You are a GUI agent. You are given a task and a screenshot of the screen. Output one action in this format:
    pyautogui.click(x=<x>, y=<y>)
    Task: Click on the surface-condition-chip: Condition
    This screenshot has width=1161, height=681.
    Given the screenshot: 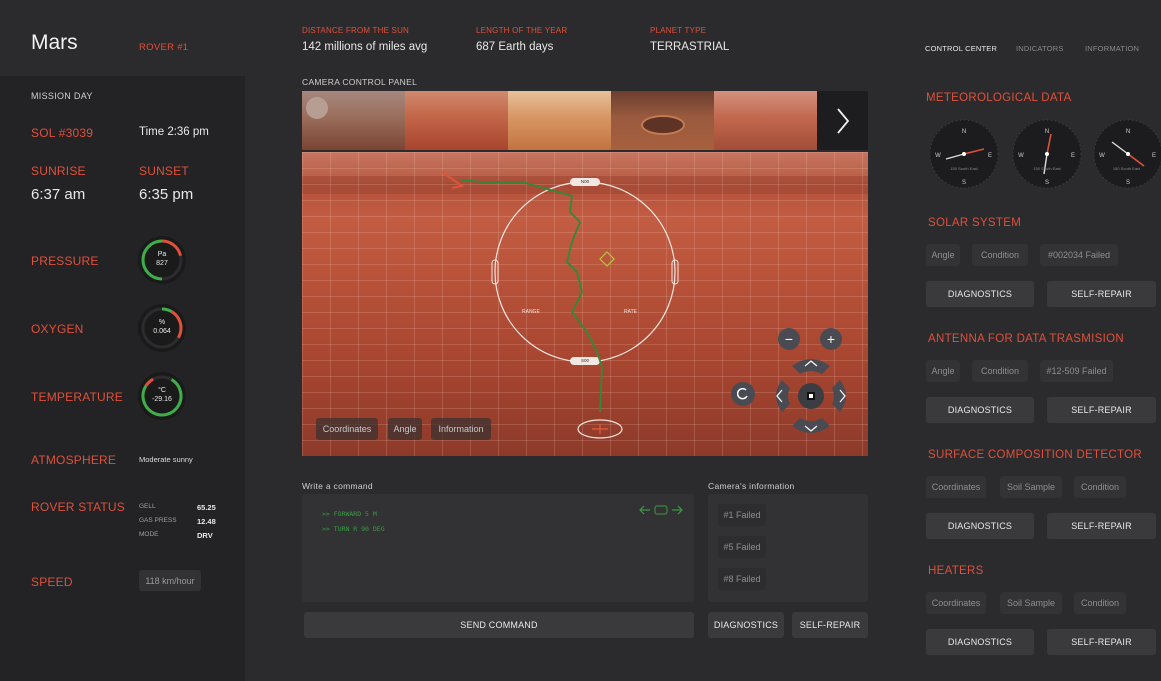 What is the action you would take?
    pyautogui.click(x=1100, y=487)
    